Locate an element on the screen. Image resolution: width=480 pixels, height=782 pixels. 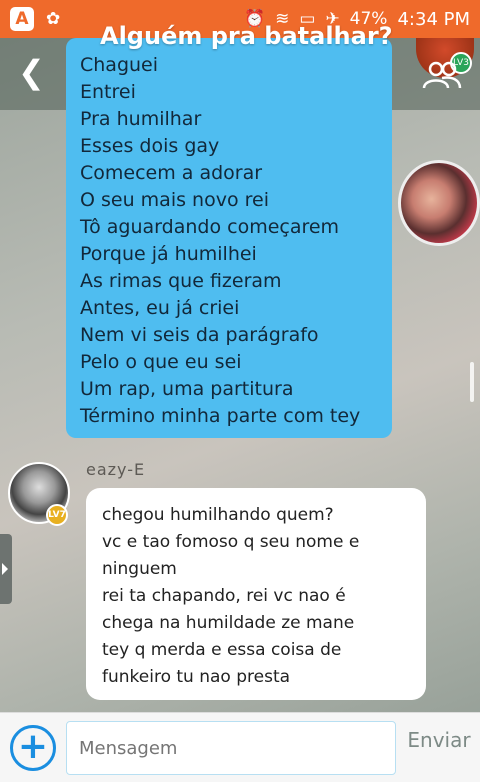
message-line: Porque já humilhei is located at coordinates (168, 254).